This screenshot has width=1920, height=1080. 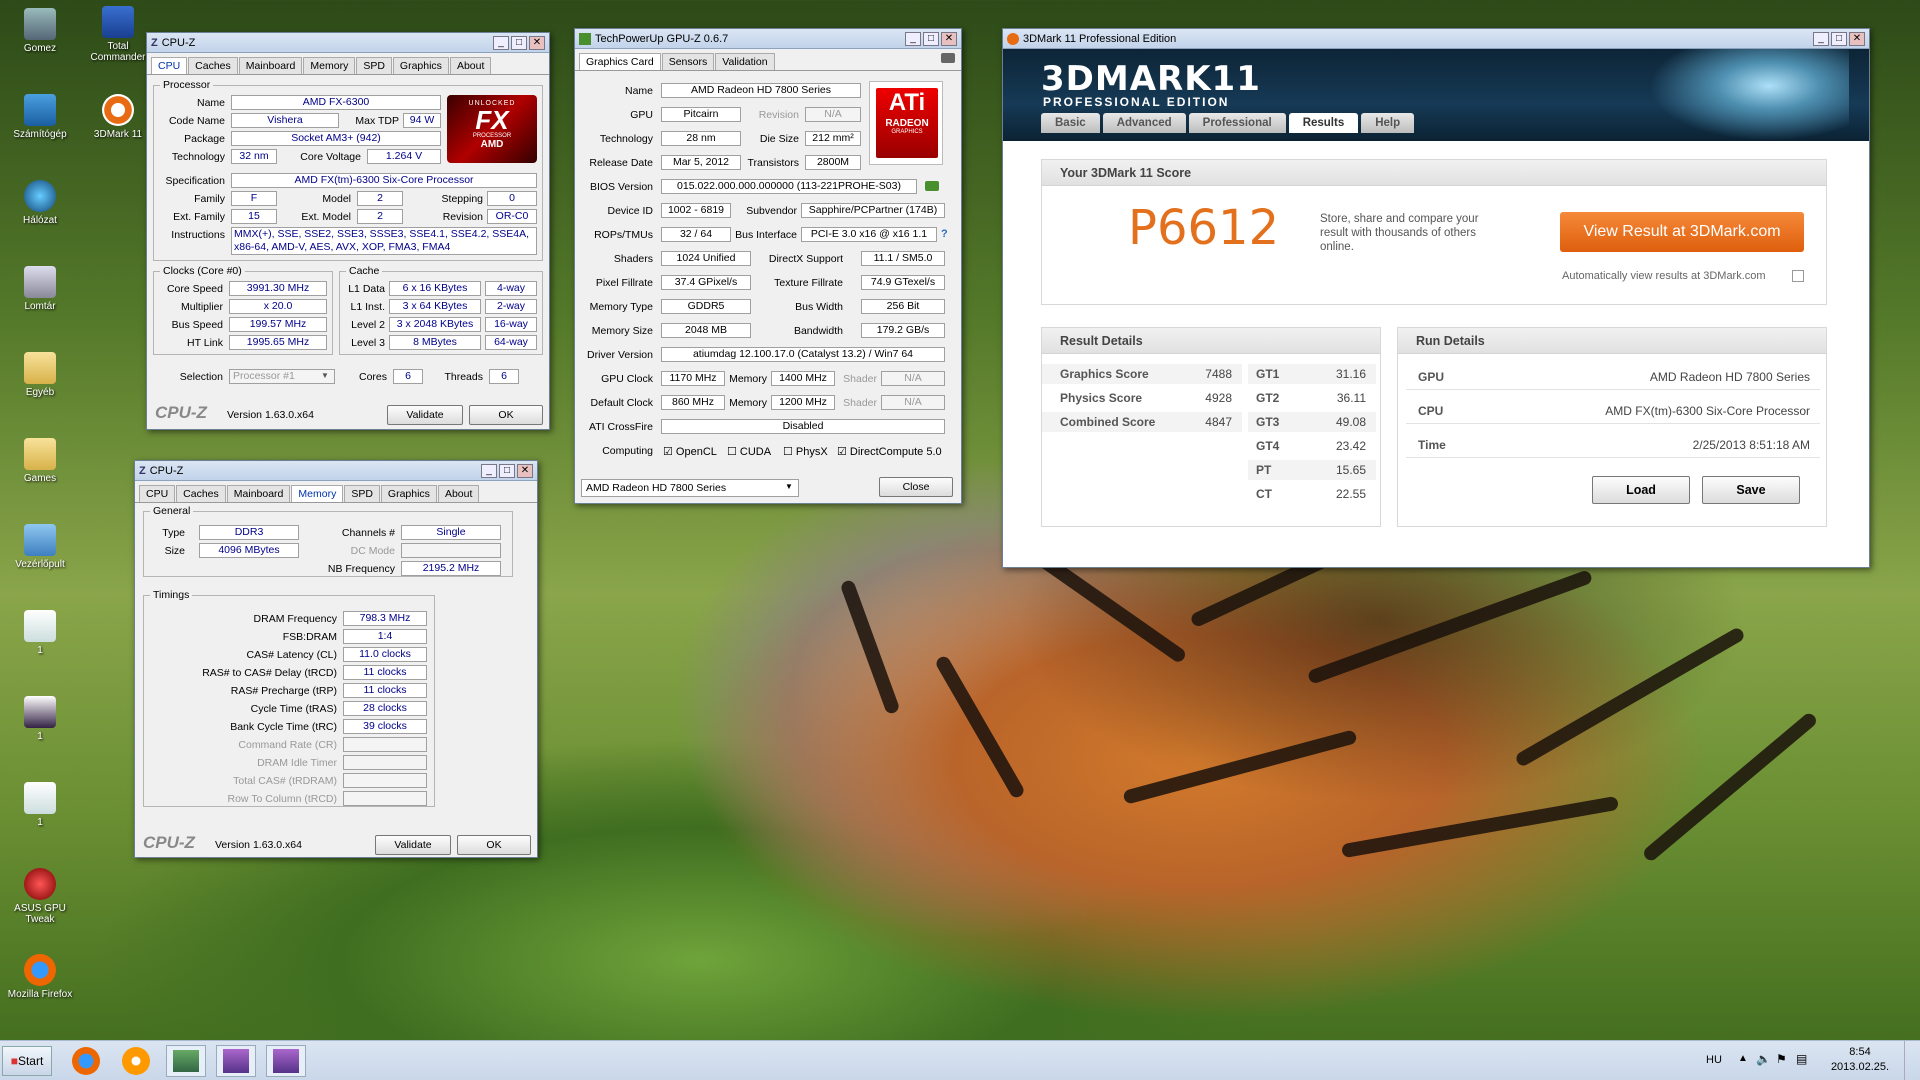 What do you see at coordinates (40, 547) in the screenshot?
I see `desktop-icon-control-panel: Vezérlőpult` at bounding box center [40, 547].